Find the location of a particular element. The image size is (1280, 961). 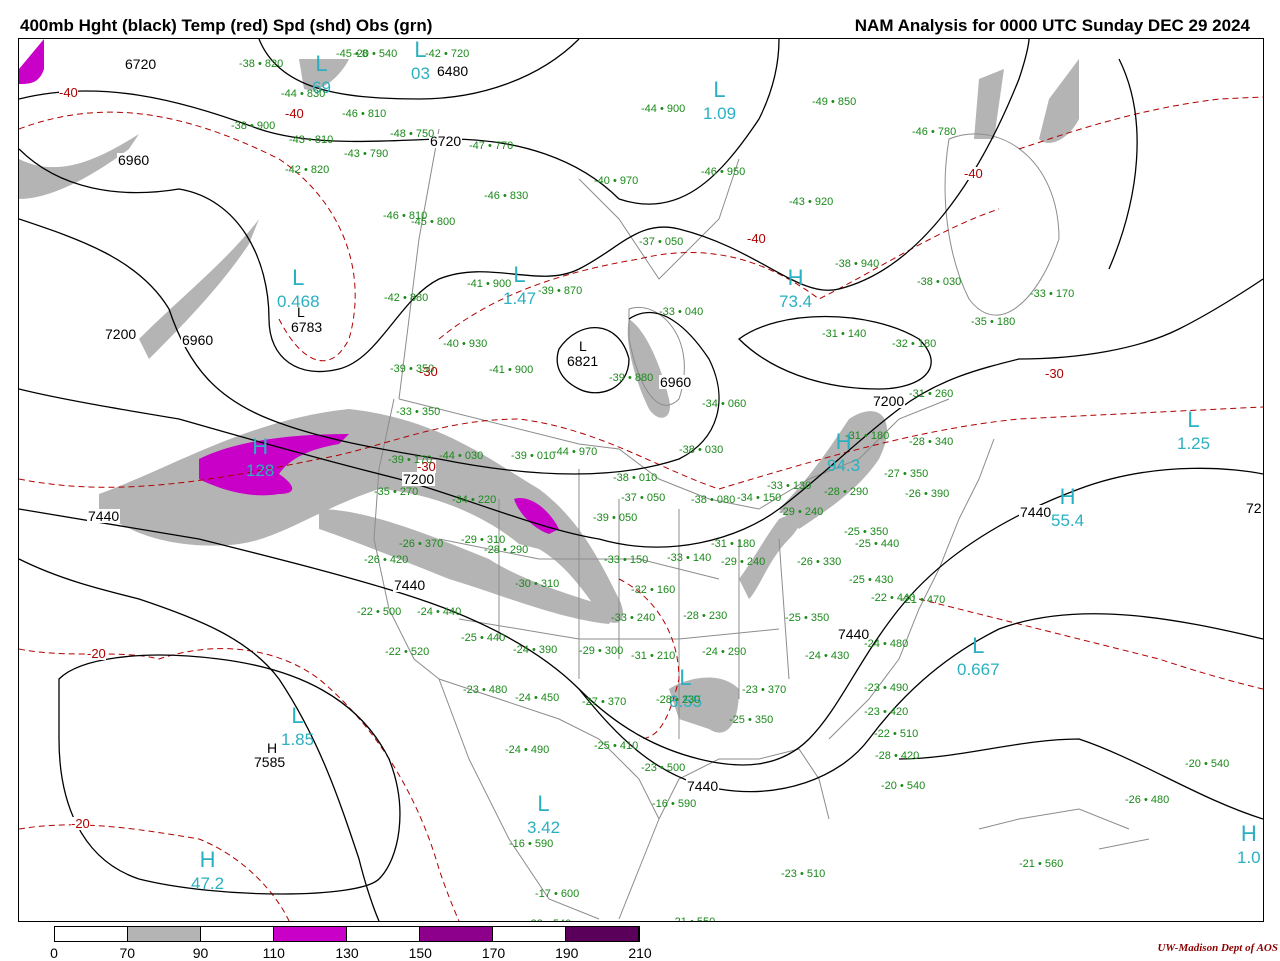

temperature-label: -40 is located at coordinates (973, 173).